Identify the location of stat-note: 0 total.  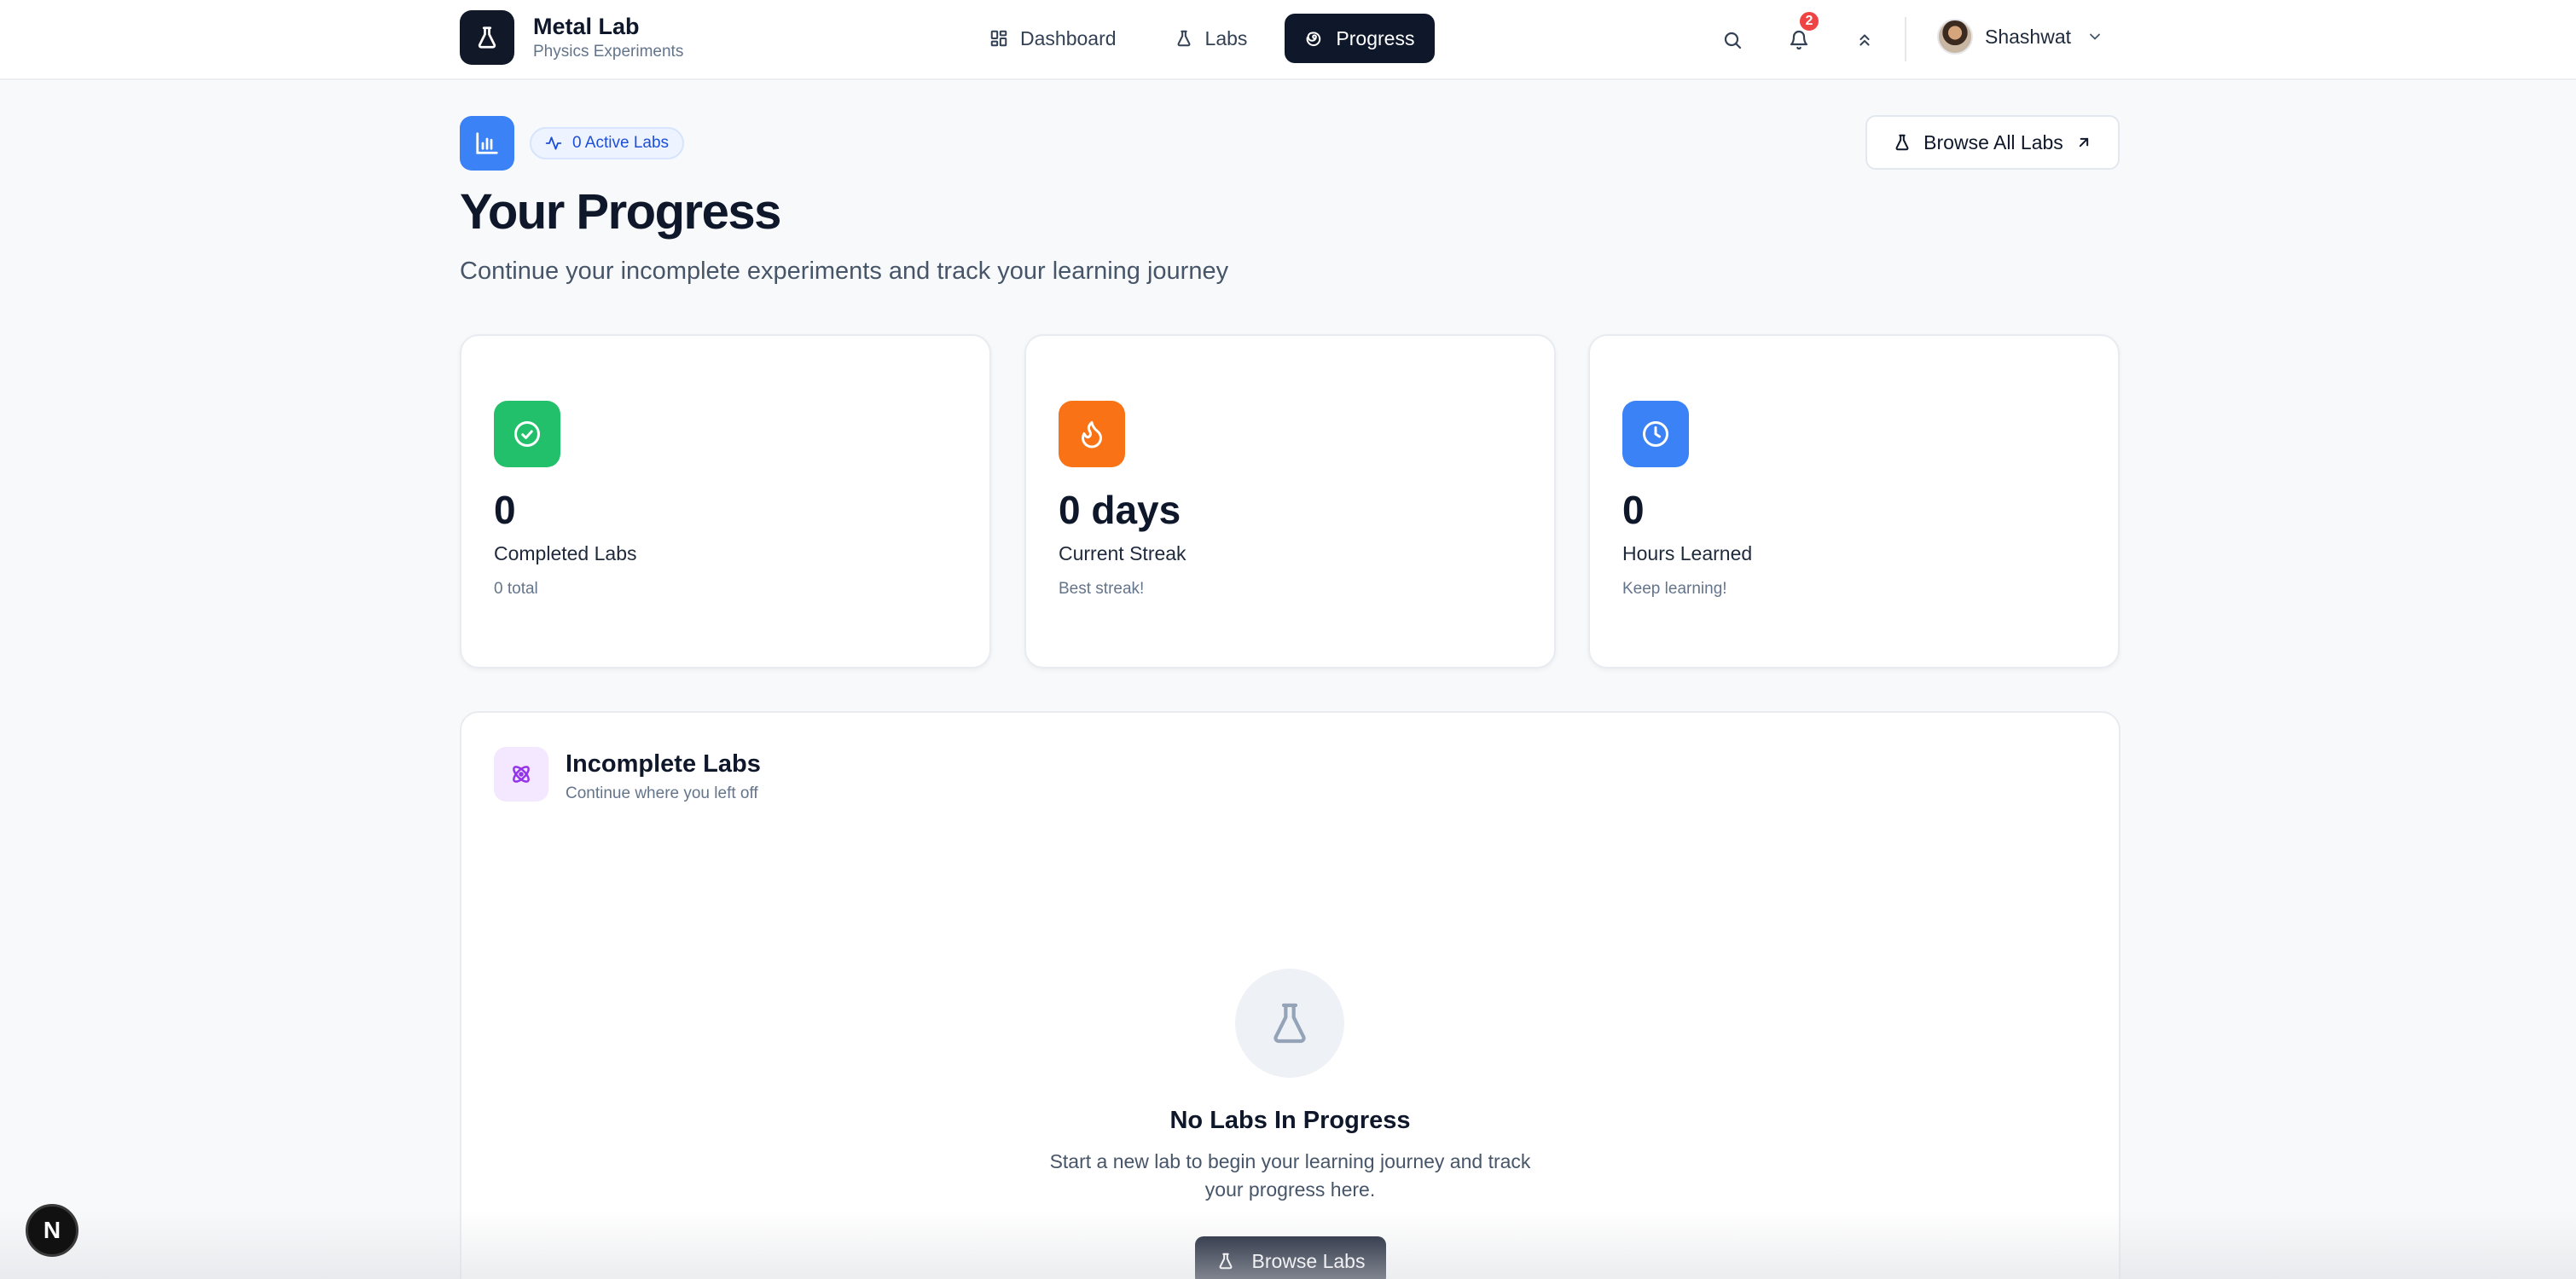
(516, 589).